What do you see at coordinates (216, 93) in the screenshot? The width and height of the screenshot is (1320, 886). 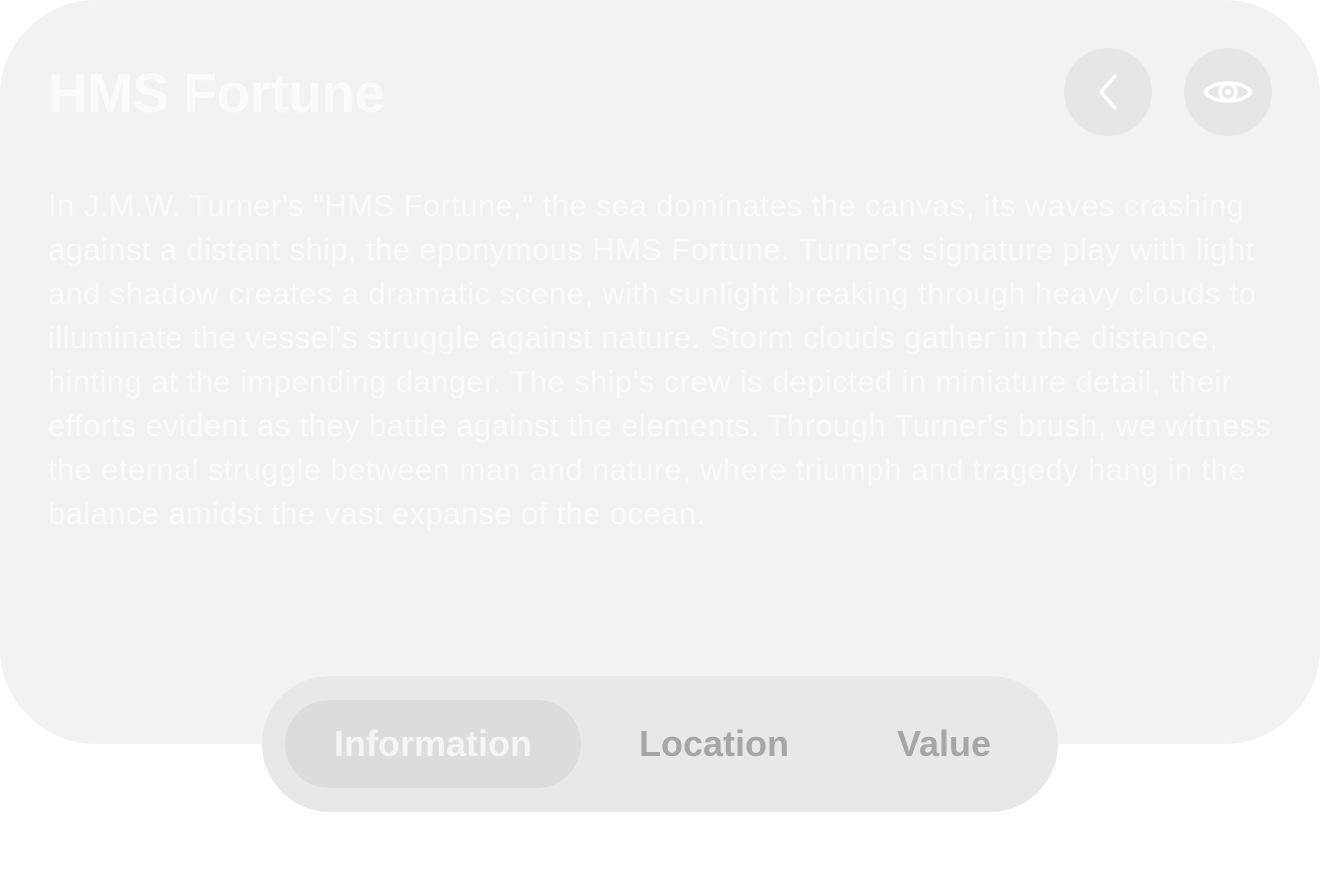 I see `artwork-title: HMS Fortune` at bounding box center [216, 93].